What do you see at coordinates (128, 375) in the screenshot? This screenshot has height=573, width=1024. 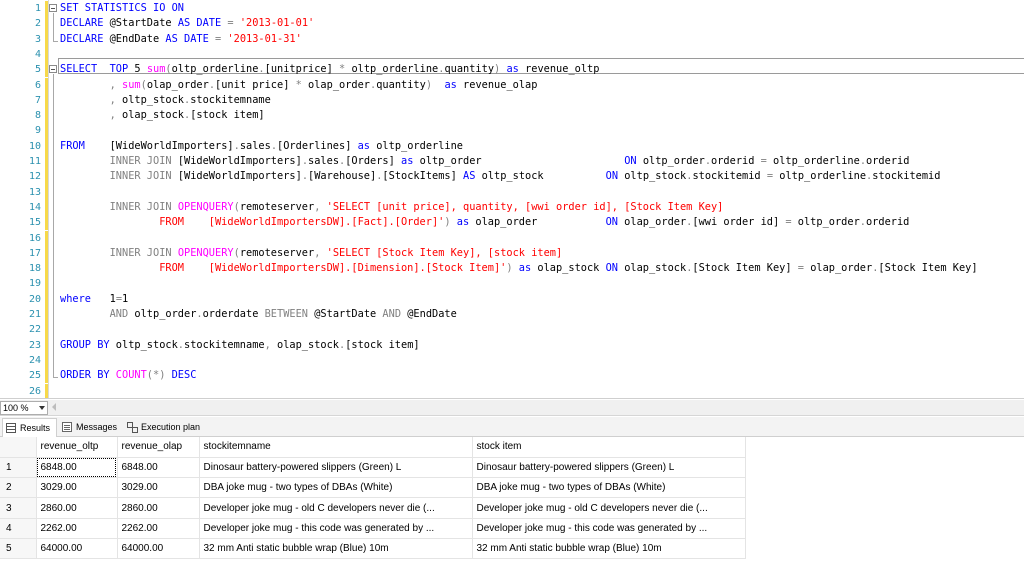 I see `code-line: ORDER BY COUNT(*) DESC` at bounding box center [128, 375].